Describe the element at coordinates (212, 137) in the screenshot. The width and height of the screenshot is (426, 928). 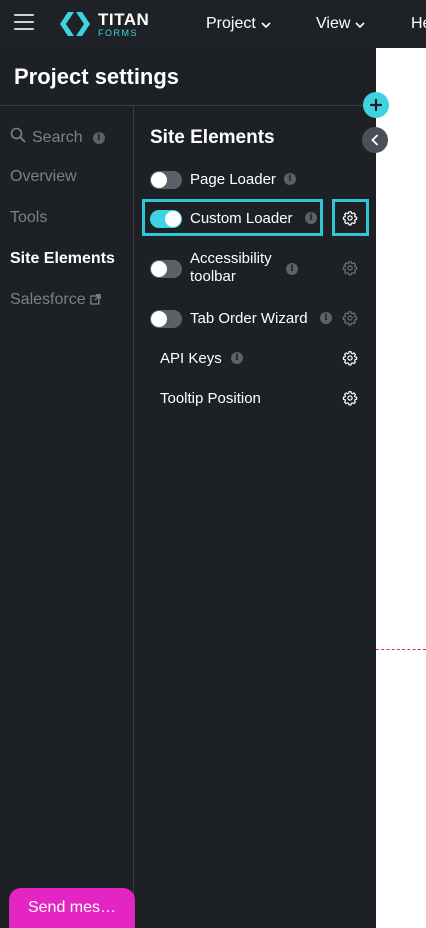
I see `site-elements-title: Site Elements` at that location.